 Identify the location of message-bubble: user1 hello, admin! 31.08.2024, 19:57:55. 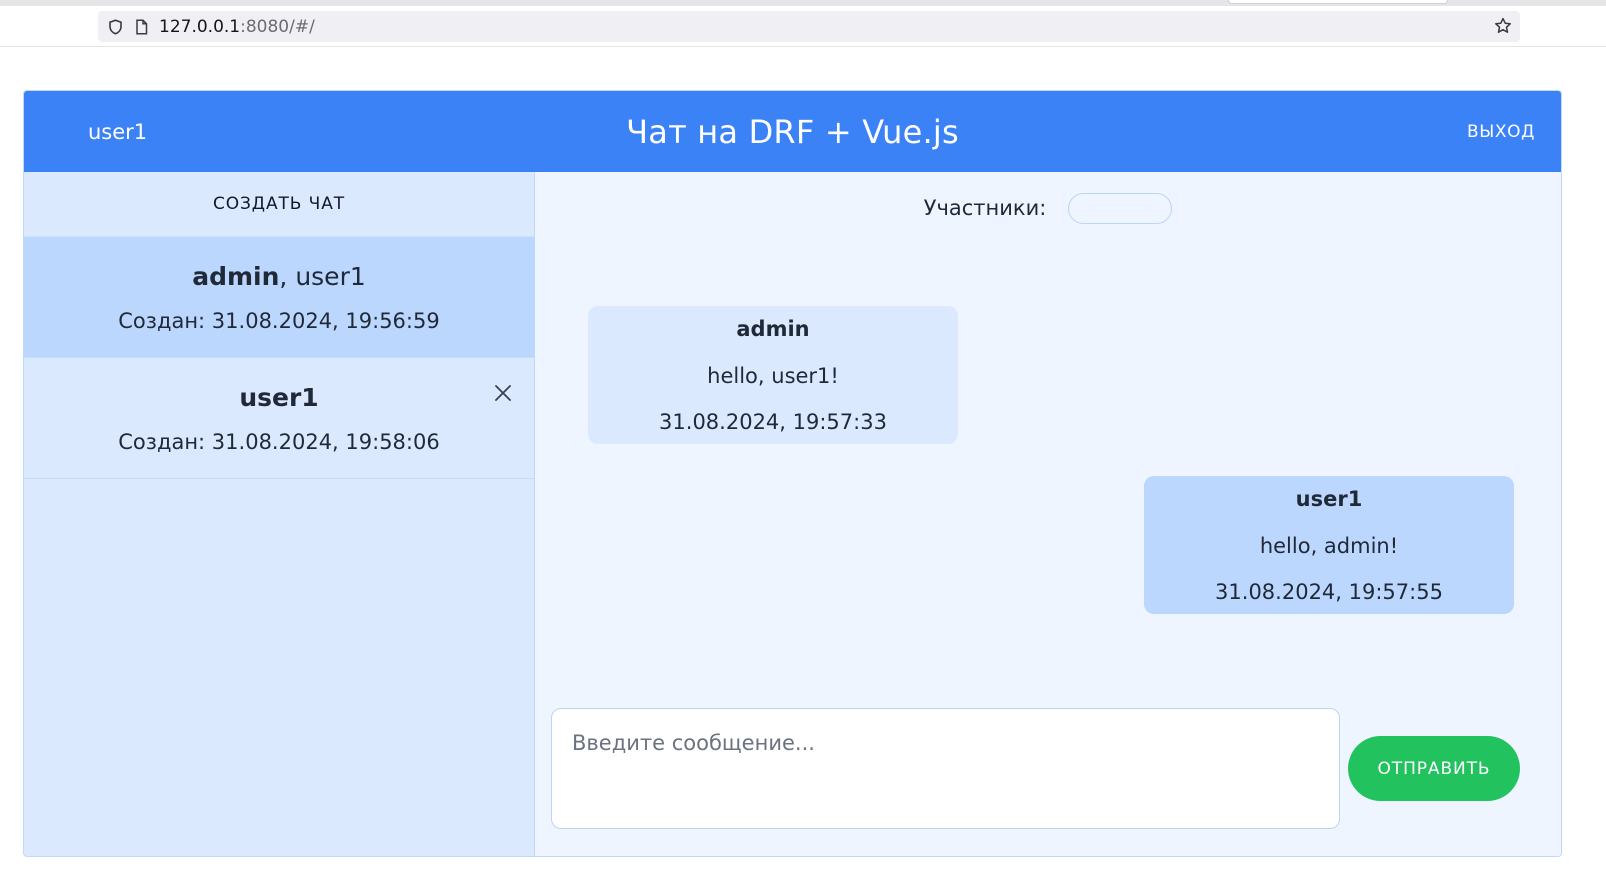
(1329, 545).